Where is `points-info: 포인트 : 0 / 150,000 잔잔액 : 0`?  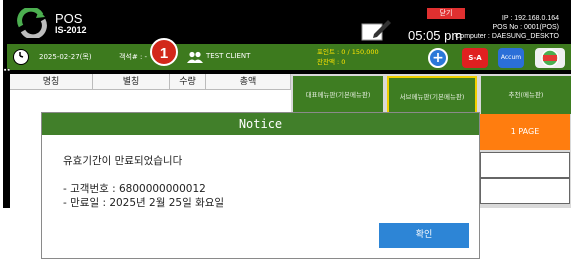
points-info: 포인트 : 0 / 150,000 잔잔액 : 0 is located at coordinates (348, 57).